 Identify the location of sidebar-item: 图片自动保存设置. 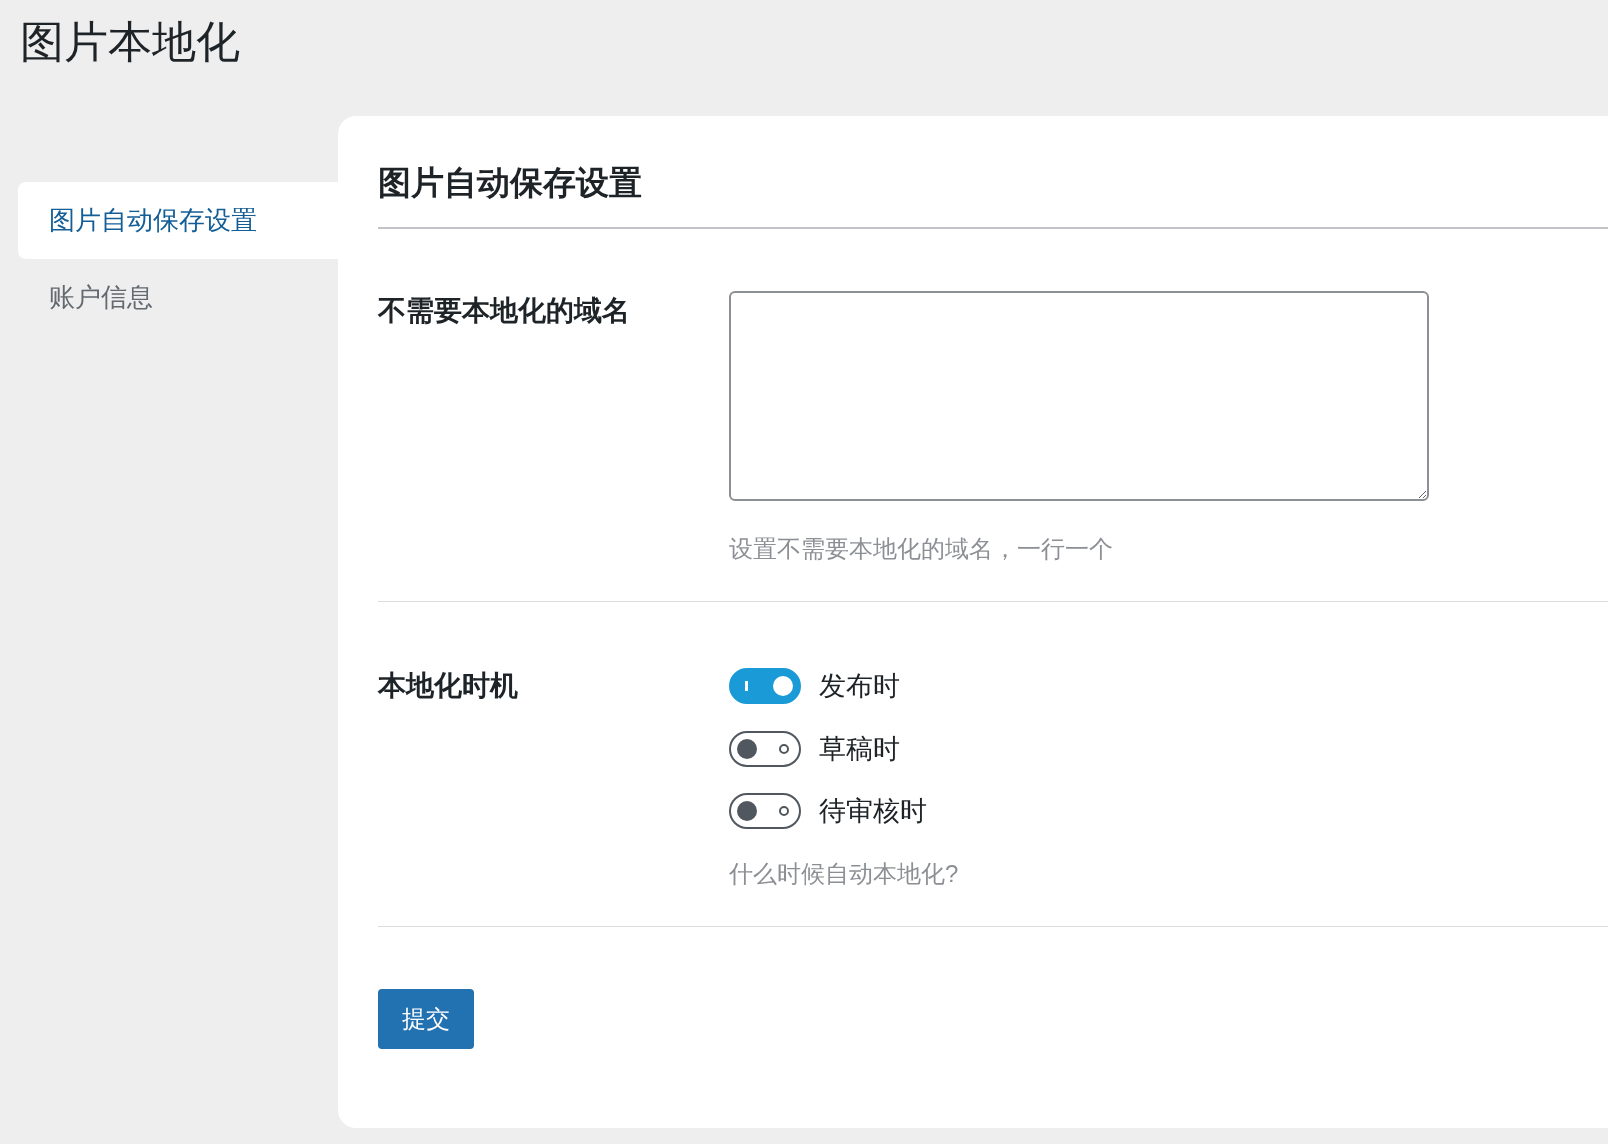
(178, 220).